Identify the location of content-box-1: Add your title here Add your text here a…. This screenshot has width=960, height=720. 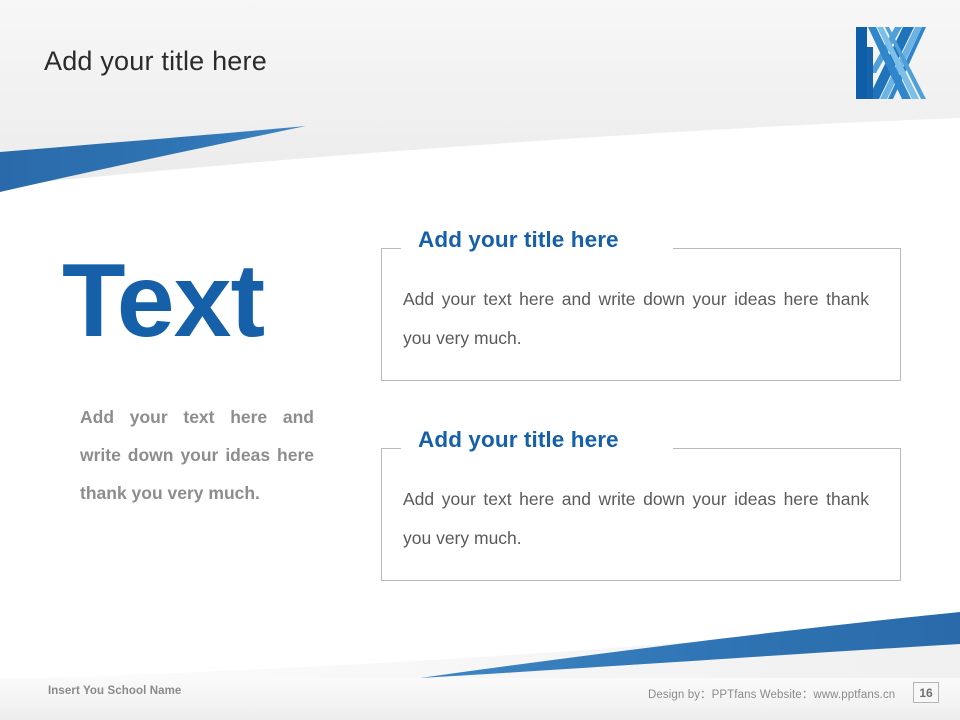
(641, 304).